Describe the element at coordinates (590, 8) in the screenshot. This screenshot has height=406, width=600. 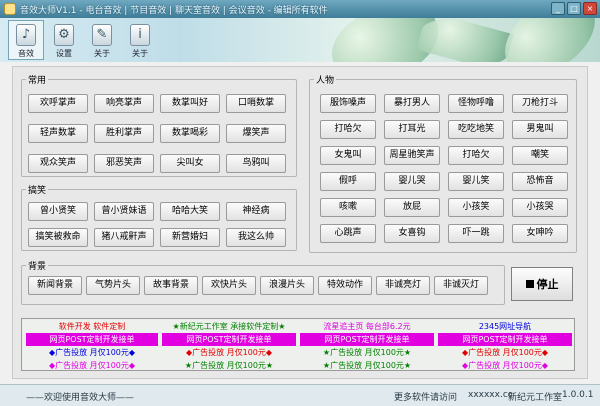
I see `close-button: ×` at that location.